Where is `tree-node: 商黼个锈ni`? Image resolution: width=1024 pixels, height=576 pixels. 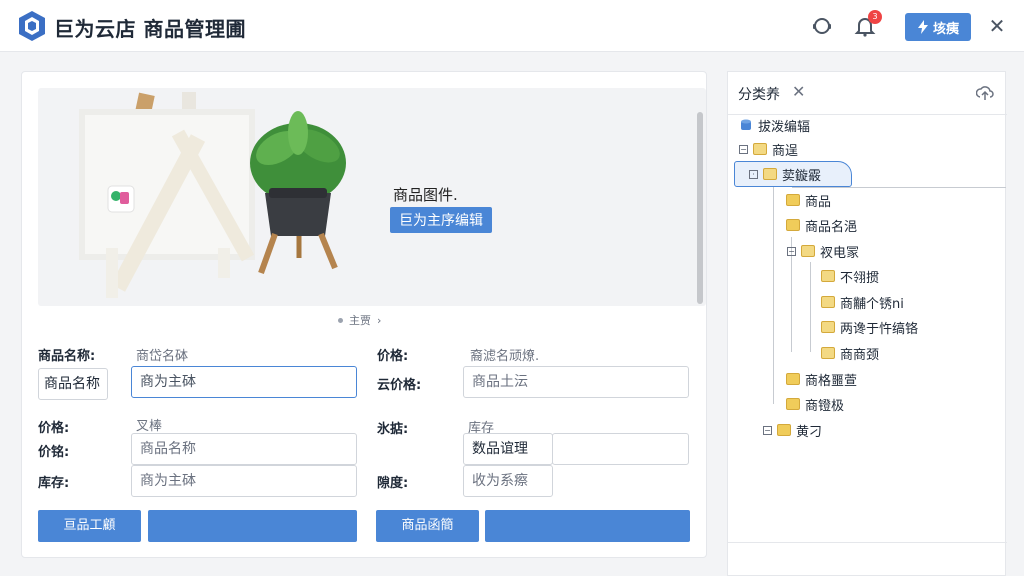
tree-node: 商黼个锈ni is located at coordinates (862, 302).